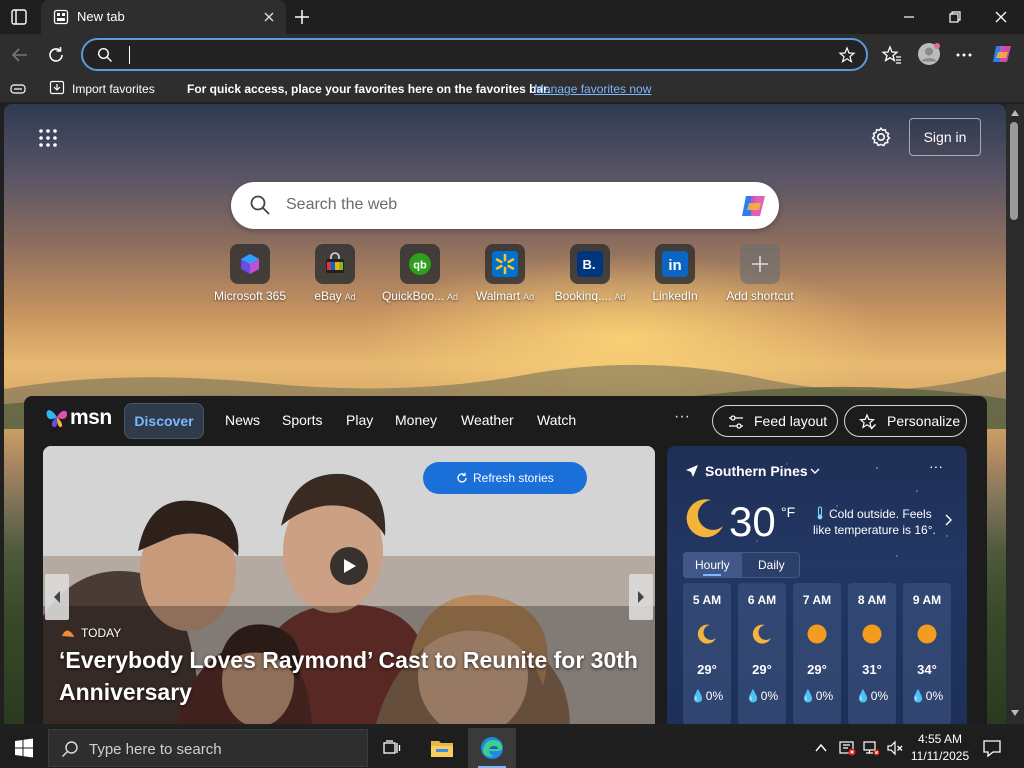  I want to click on story-source-label: TODAY, so click(101, 633).